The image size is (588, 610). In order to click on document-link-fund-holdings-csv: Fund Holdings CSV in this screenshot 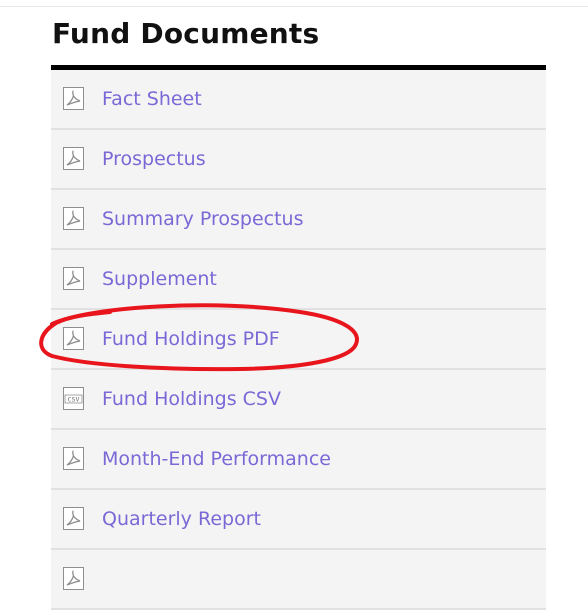, I will do `click(191, 399)`.